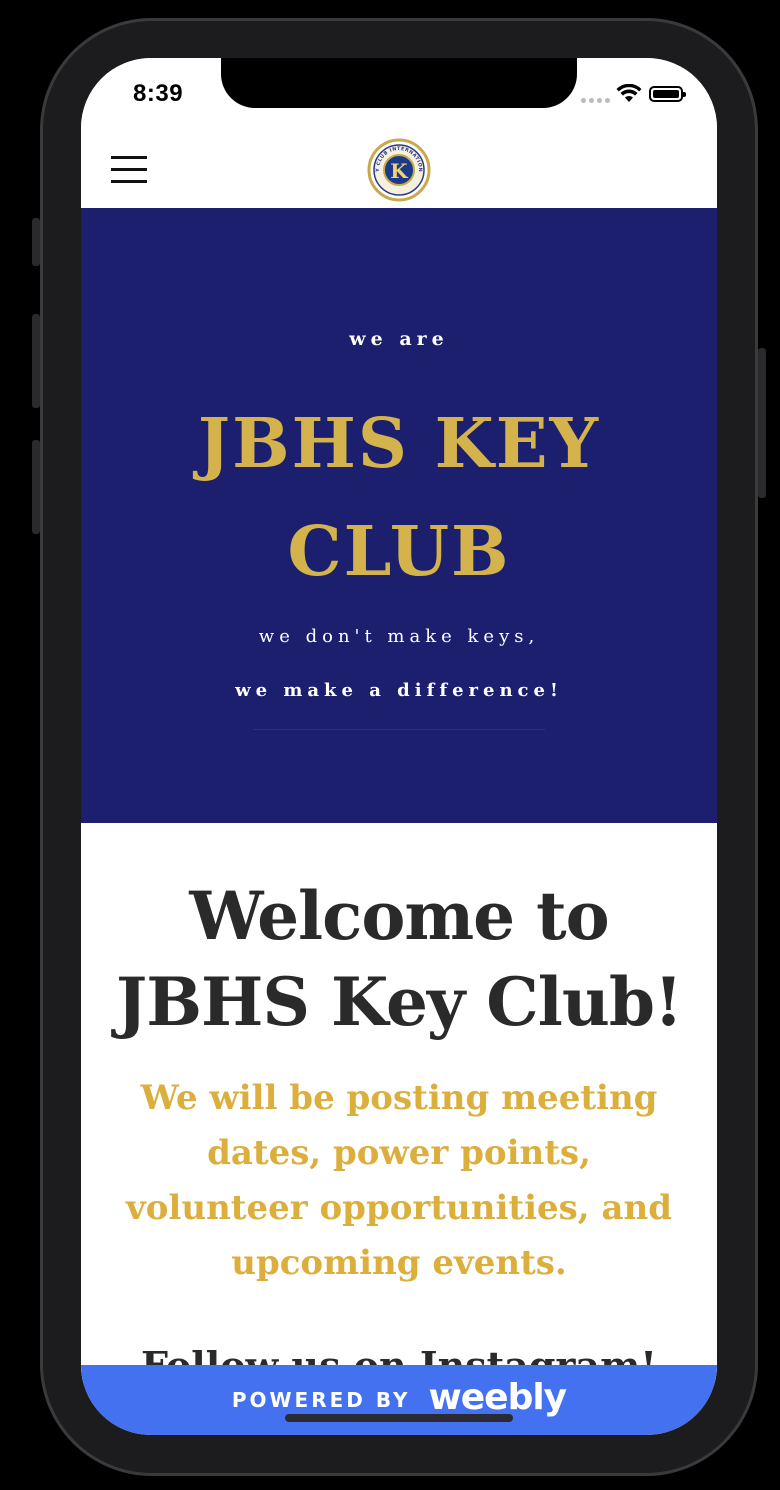 This screenshot has width=780, height=1490. I want to click on status-bar: 8:39, so click(399, 98).